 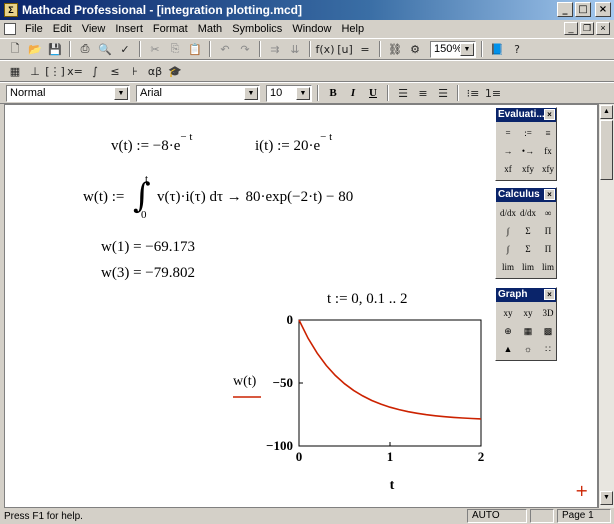 What do you see at coordinates (353, 93) in the screenshot?
I see `italic-button: I` at bounding box center [353, 93].